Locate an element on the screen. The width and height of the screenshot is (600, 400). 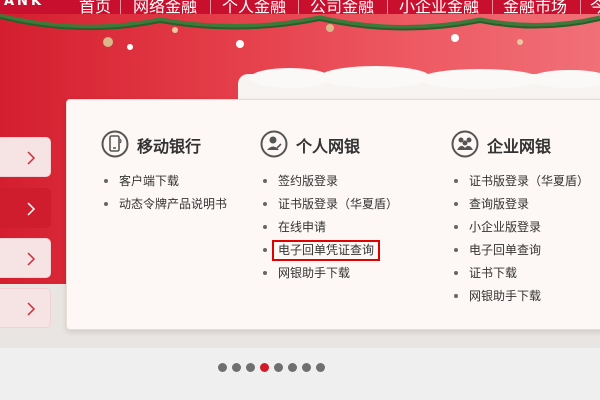
nav-item-home: 首页 is located at coordinates (95, 7).